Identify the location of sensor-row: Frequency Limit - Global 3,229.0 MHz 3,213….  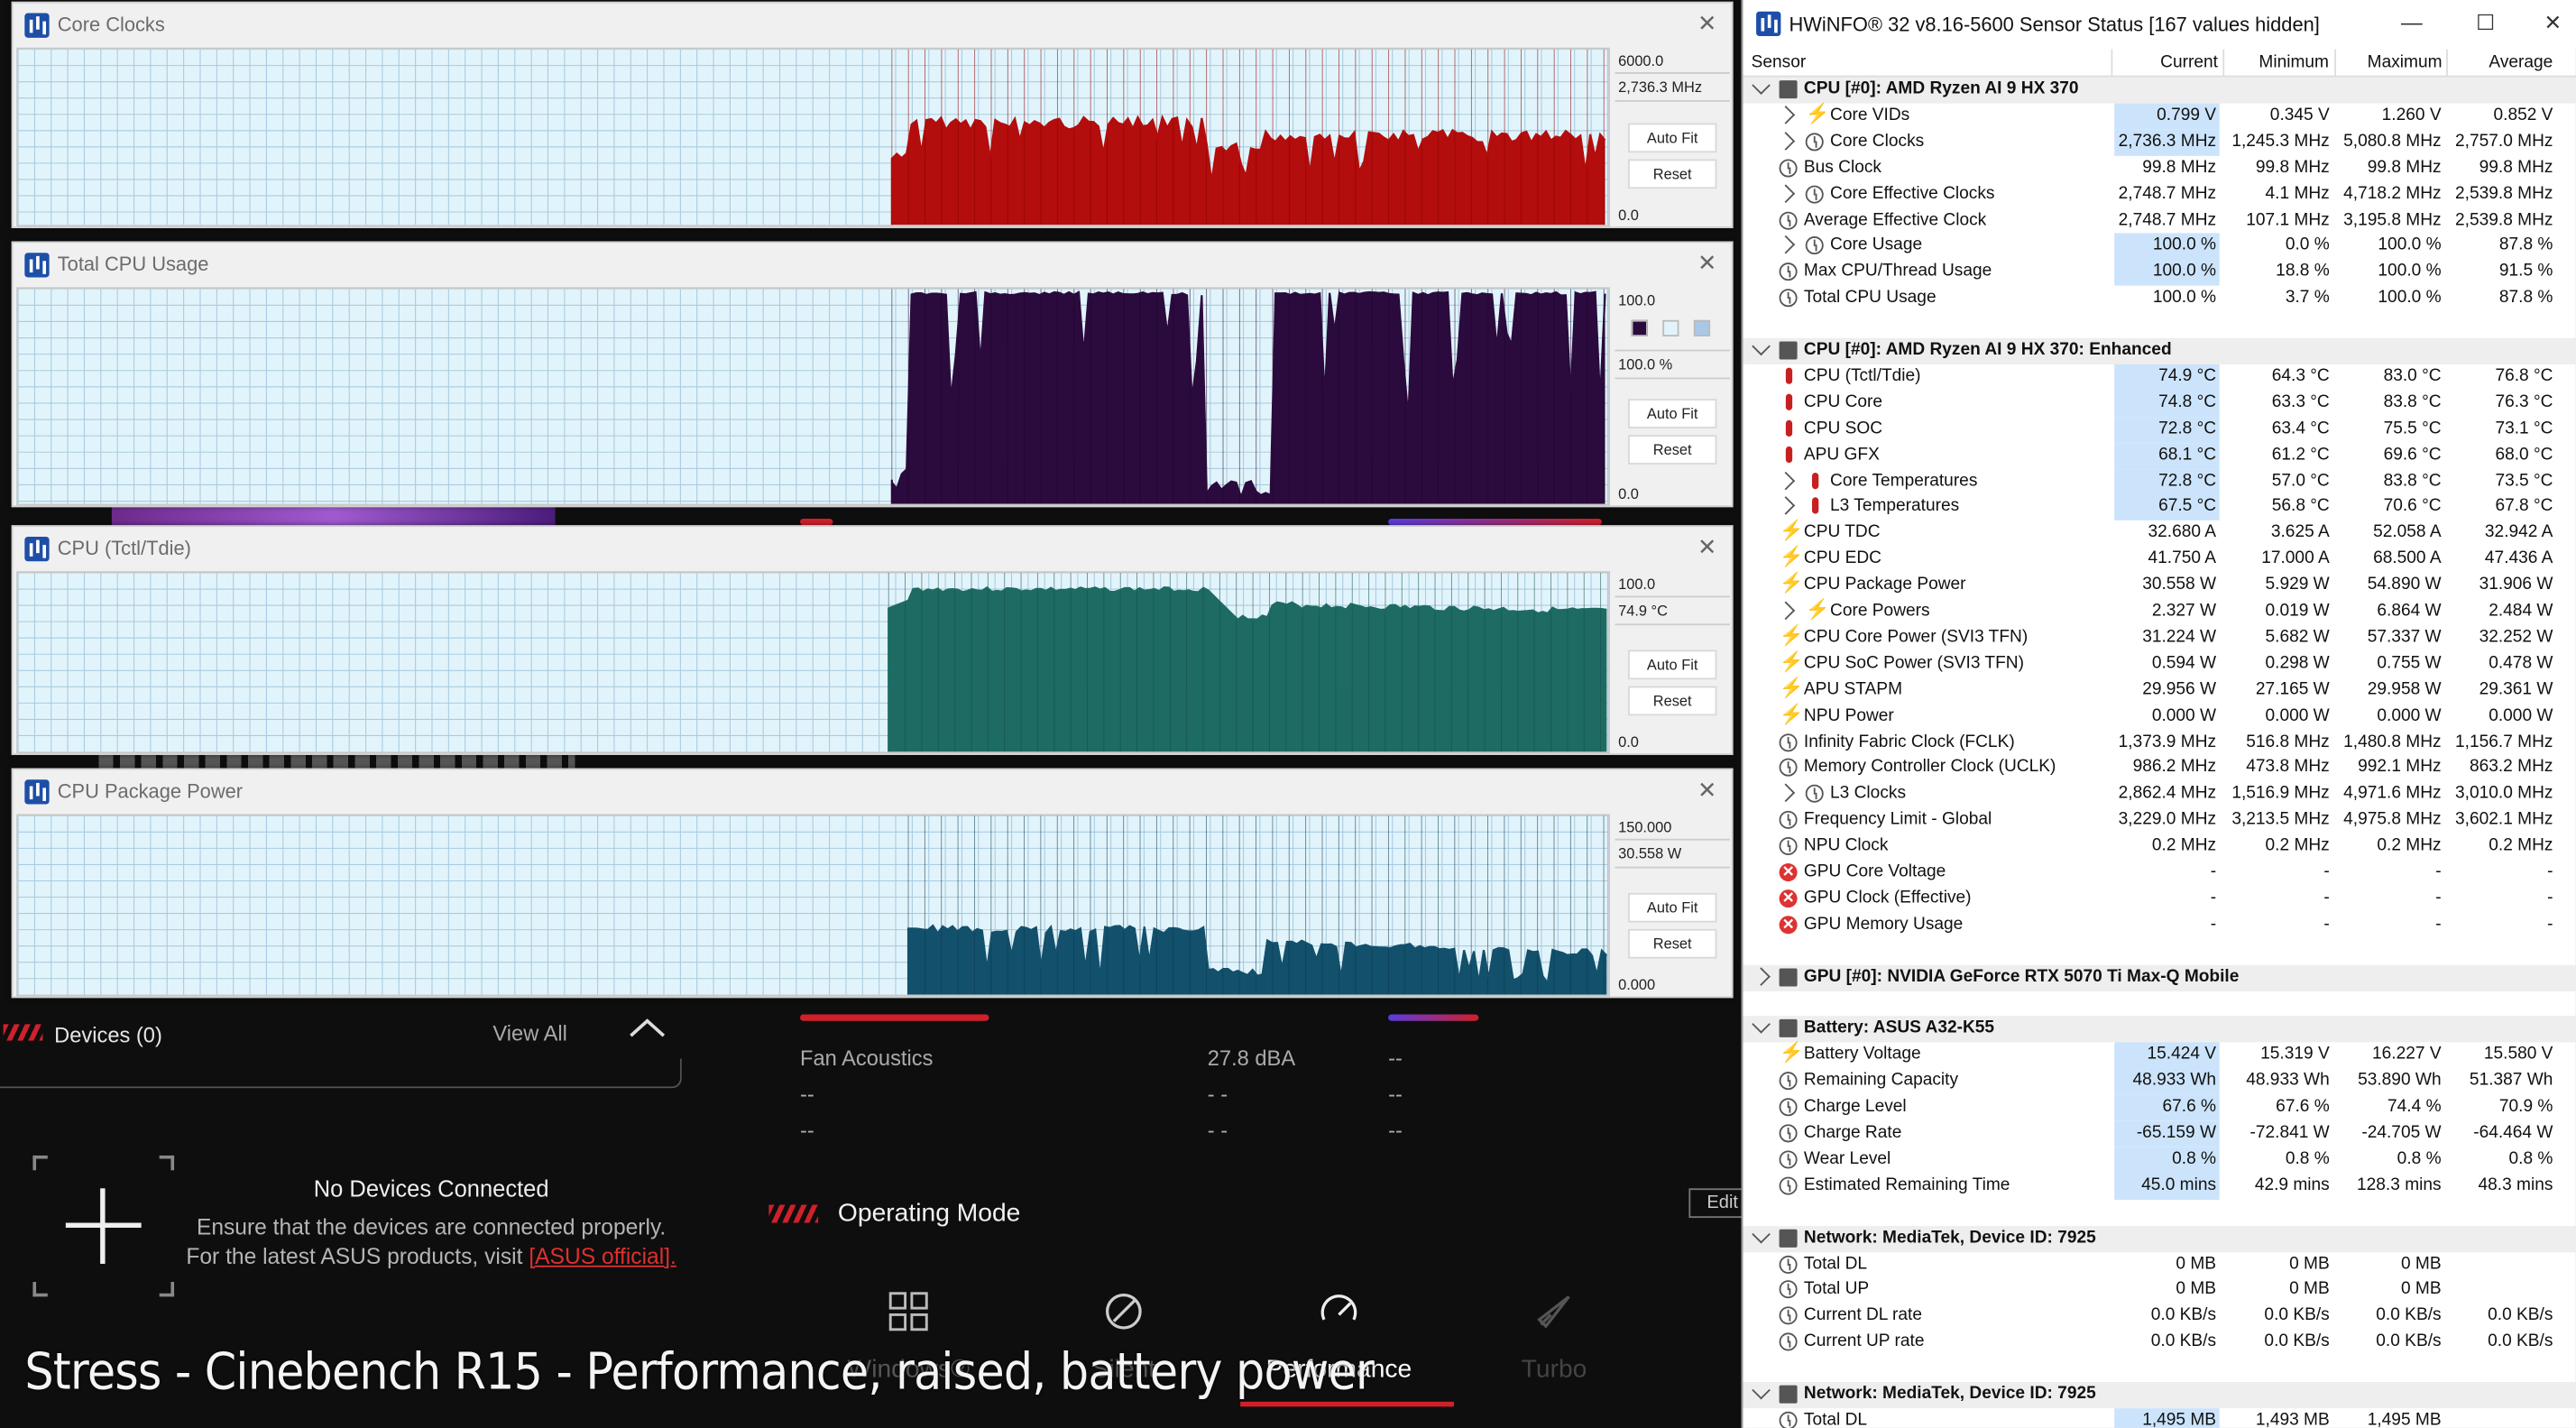
(2160, 821).